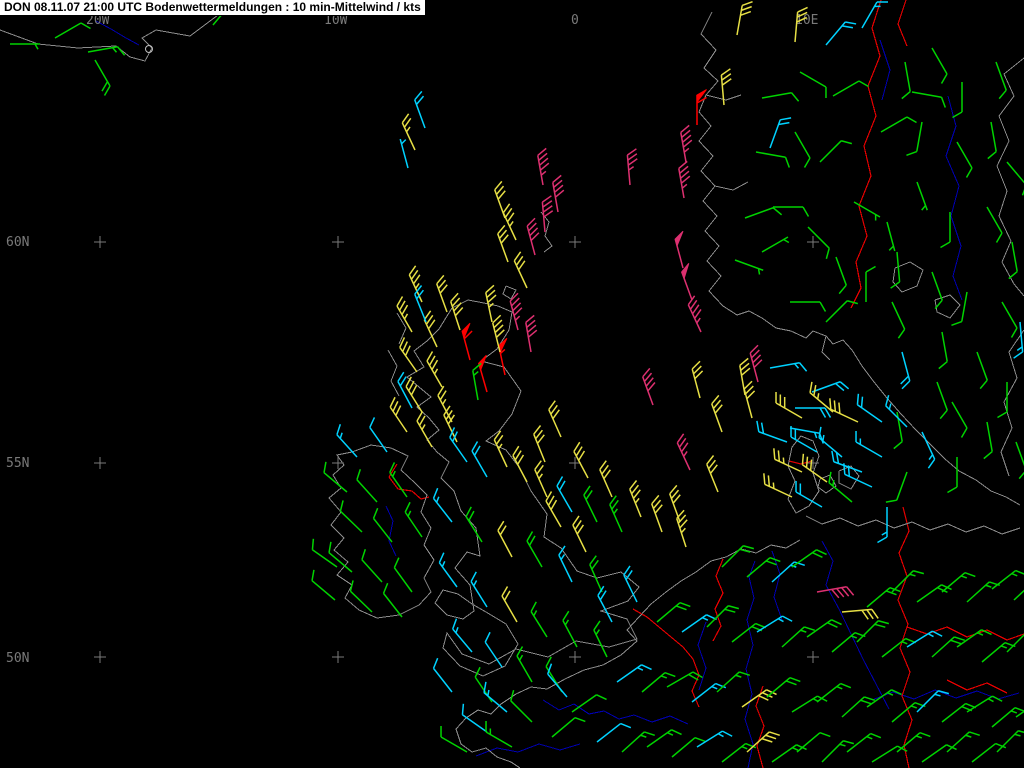 This screenshot has width=1024, height=768. Describe the element at coordinates (17, 658) in the screenshot. I see `grid-label: 50N` at that location.